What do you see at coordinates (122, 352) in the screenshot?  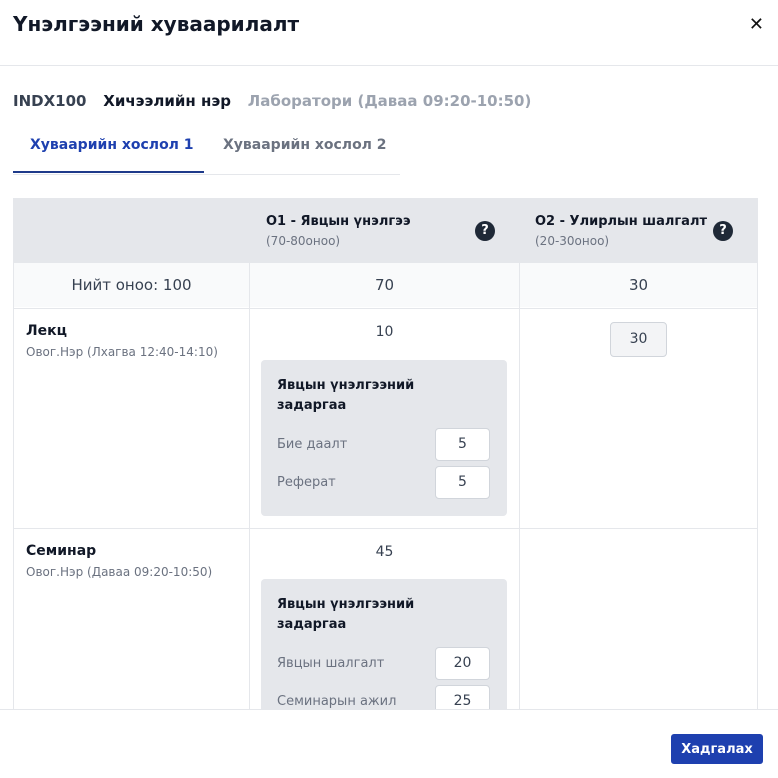 I see `row-subtitle-lecture: Овог.Нэр (Лхагва 12:40-14:10)` at bounding box center [122, 352].